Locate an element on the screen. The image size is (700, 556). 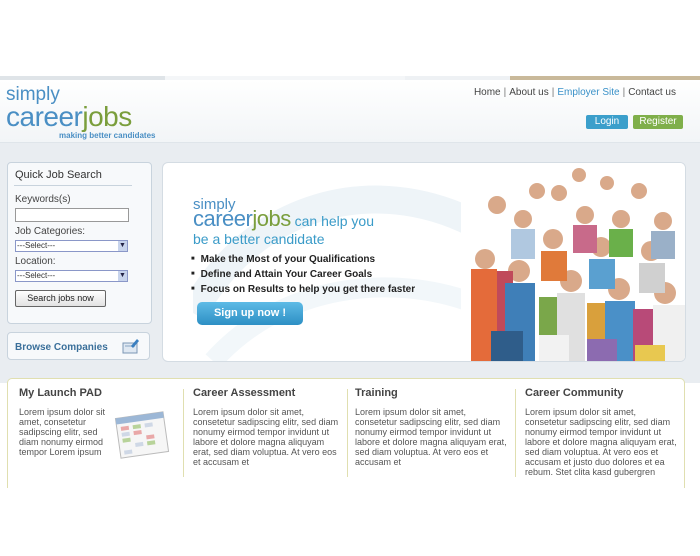
login-button: Login is located at coordinates (607, 122).